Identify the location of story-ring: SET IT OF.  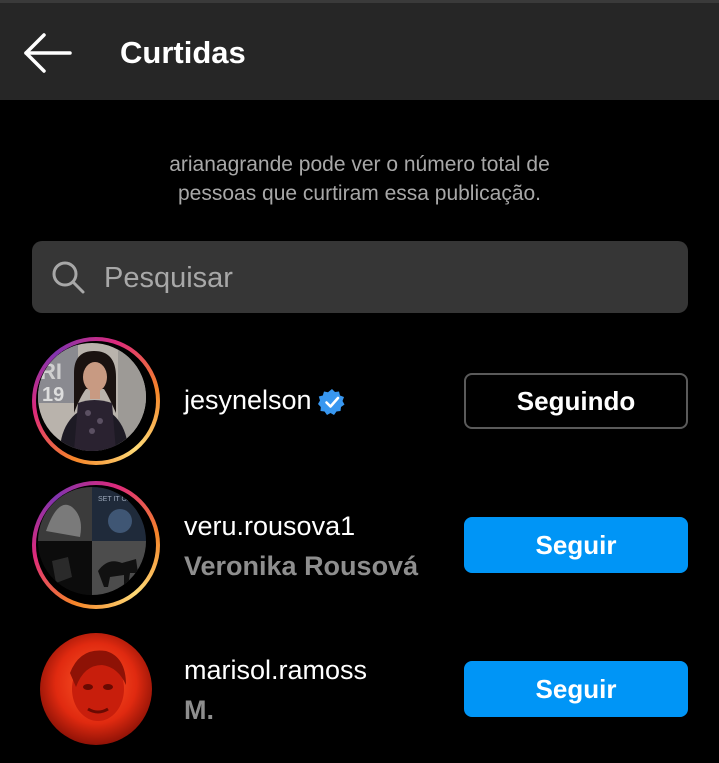
(96, 545).